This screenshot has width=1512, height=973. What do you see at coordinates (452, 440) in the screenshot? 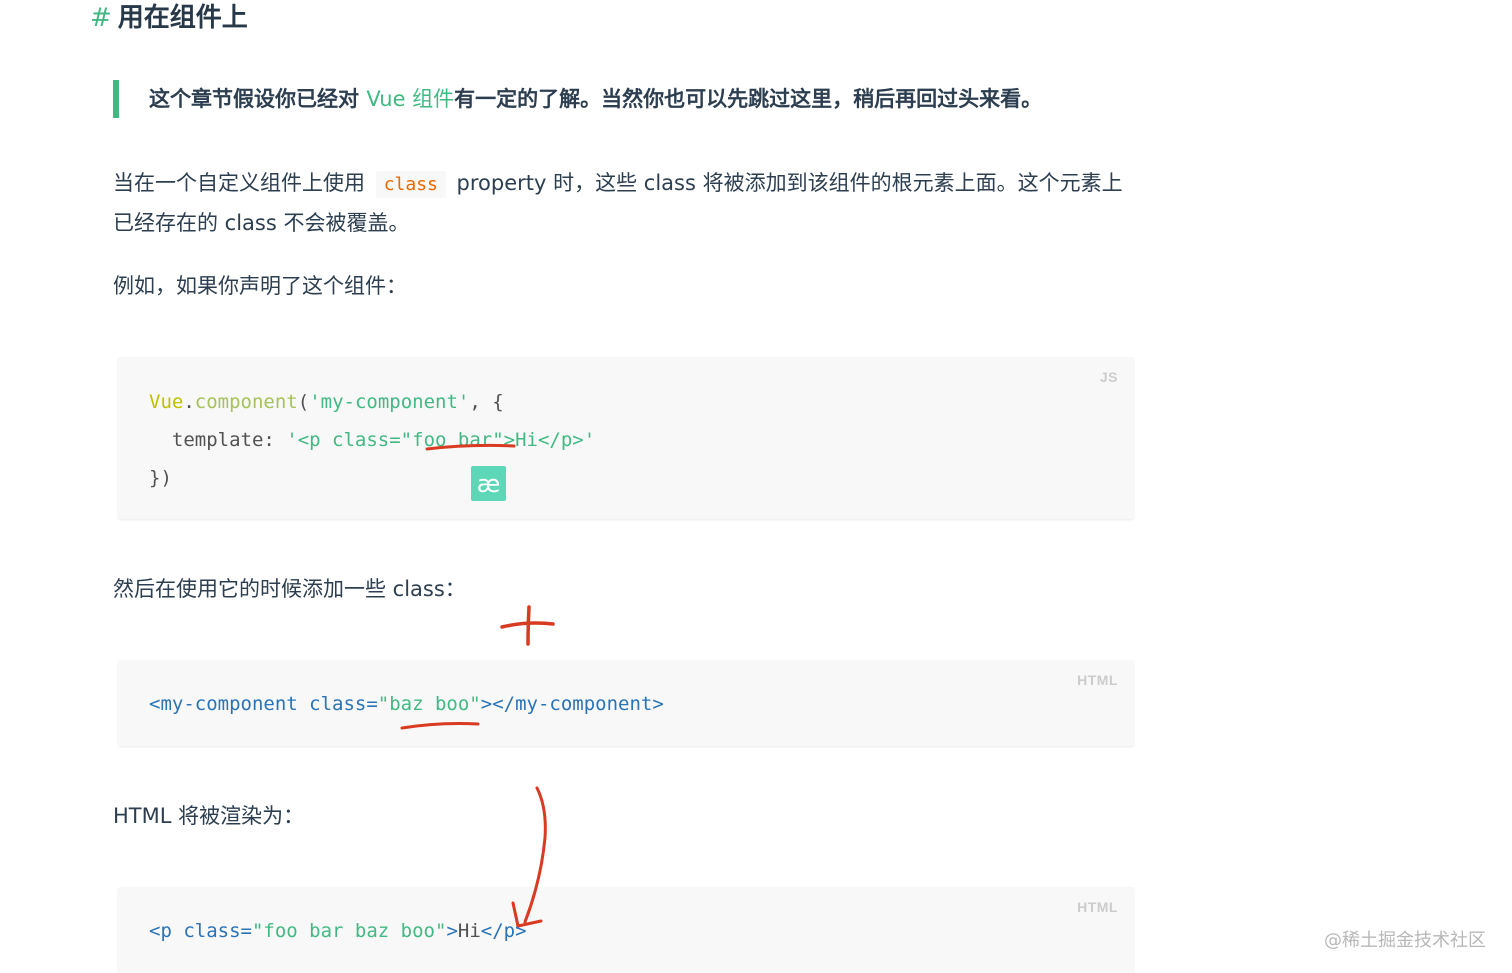
I see `code-token: foo bar` at bounding box center [452, 440].